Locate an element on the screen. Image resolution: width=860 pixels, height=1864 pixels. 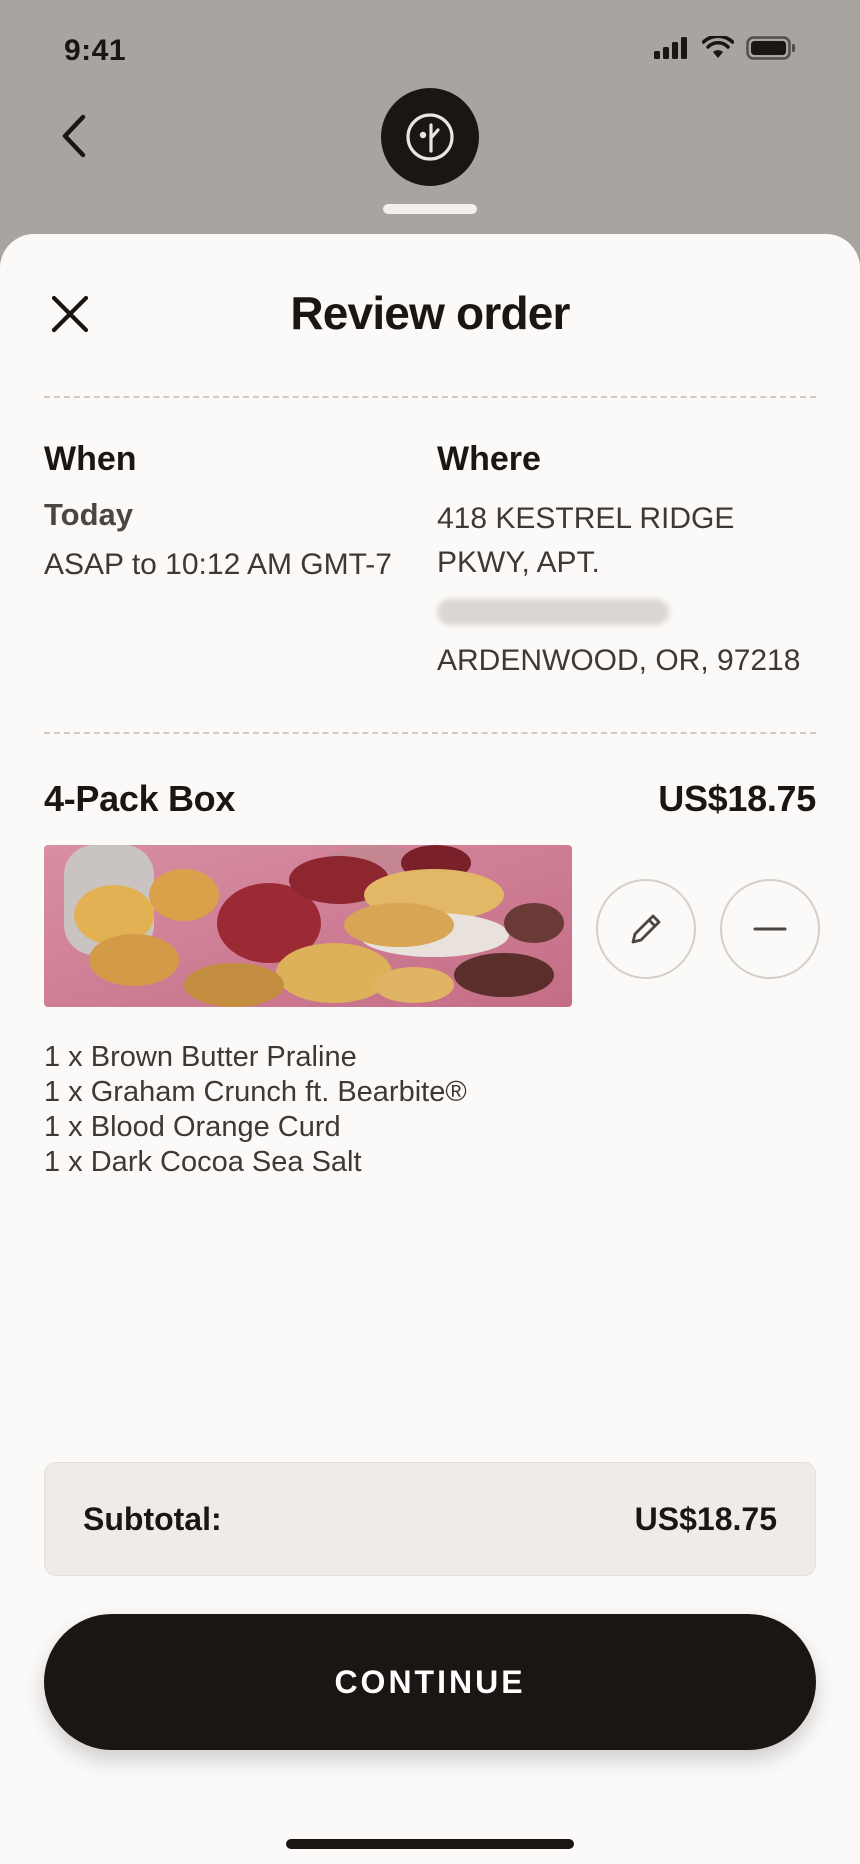
list-item: 1 x Graham Crunch ft. Bearbite® is located at coordinates (255, 1092).